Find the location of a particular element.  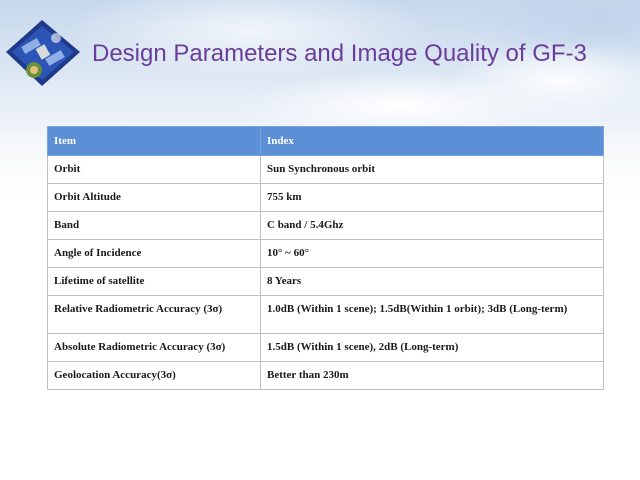

item-cell: Absolute Radiometric Accuracy (3σ) is located at coordinates (154, 347).